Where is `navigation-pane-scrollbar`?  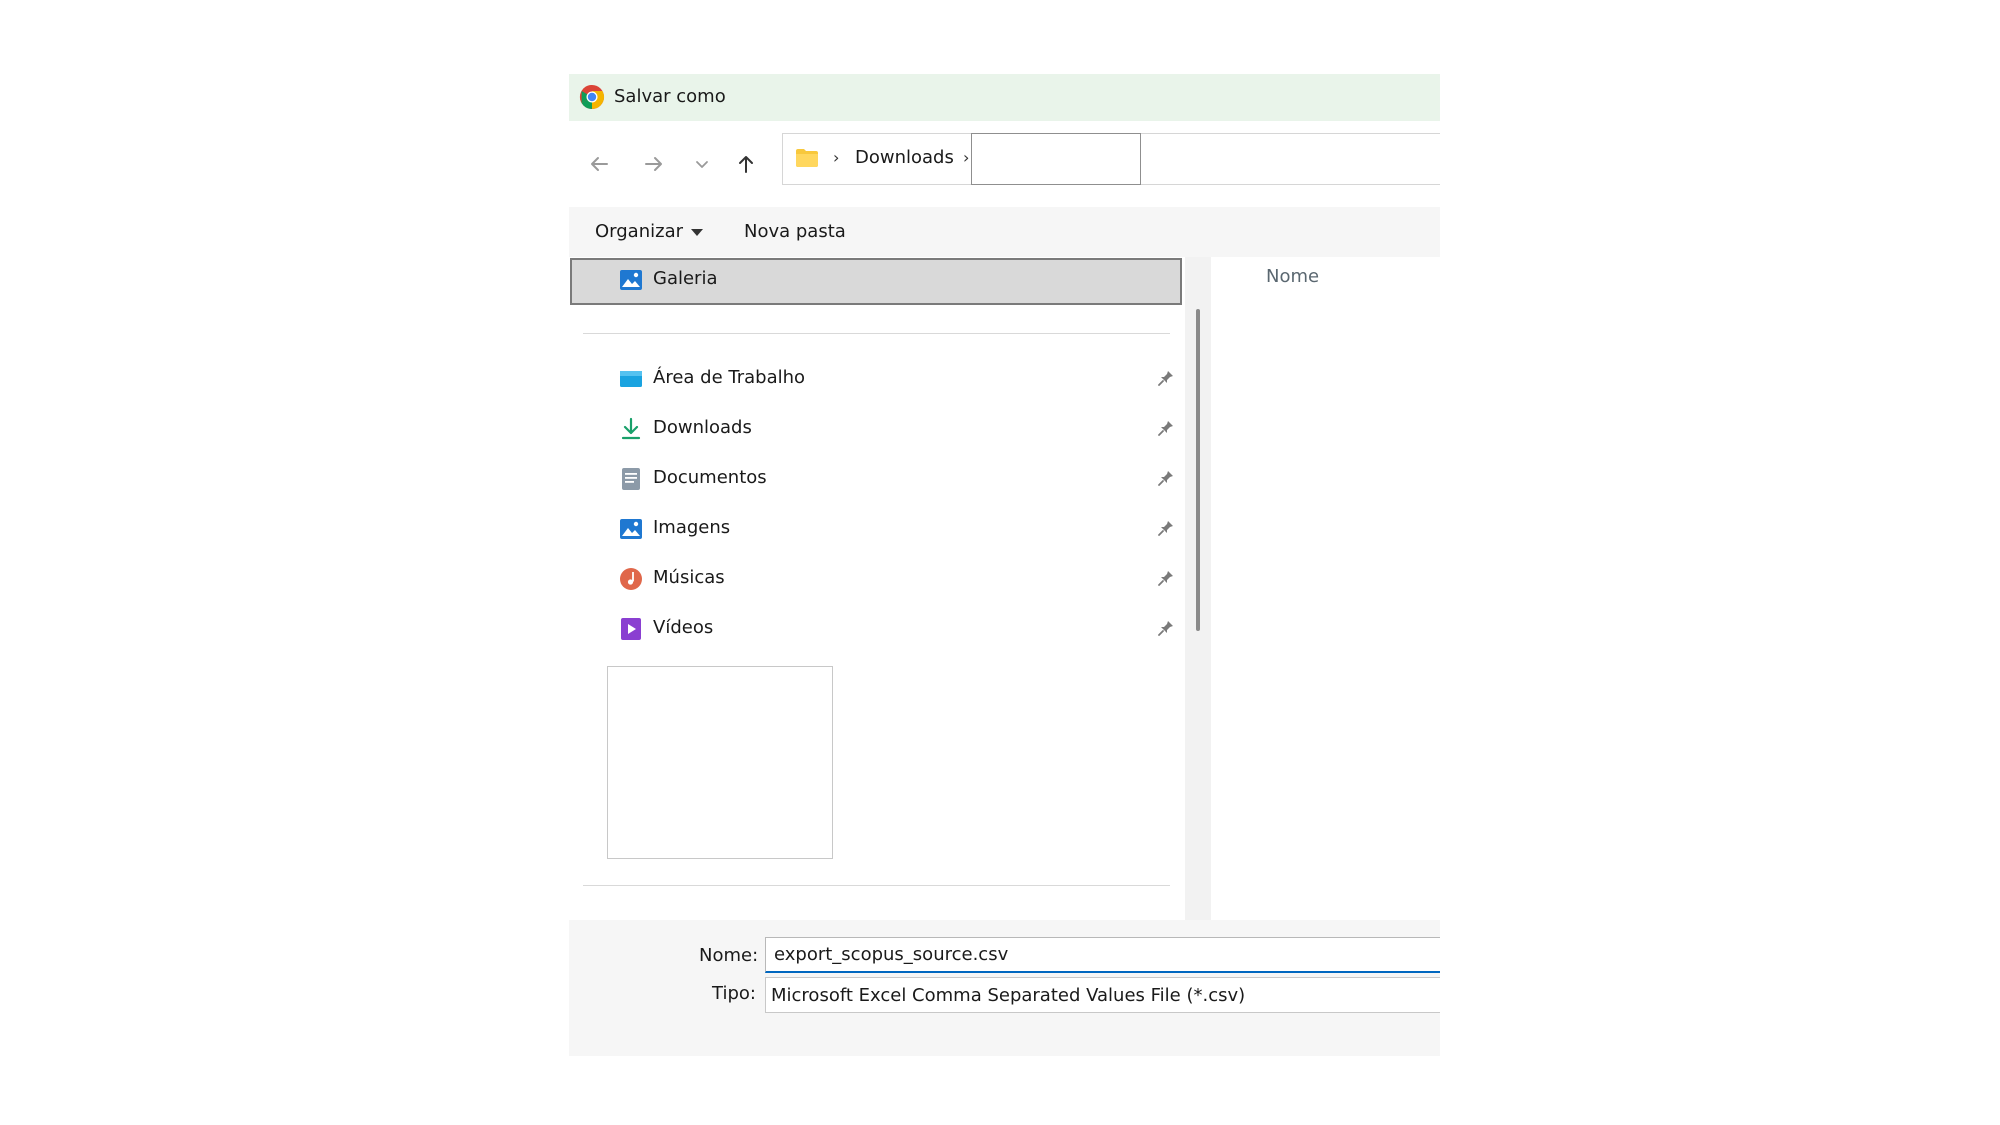
navigation-pane-scrollbar is located at coordinates (1198, 588).